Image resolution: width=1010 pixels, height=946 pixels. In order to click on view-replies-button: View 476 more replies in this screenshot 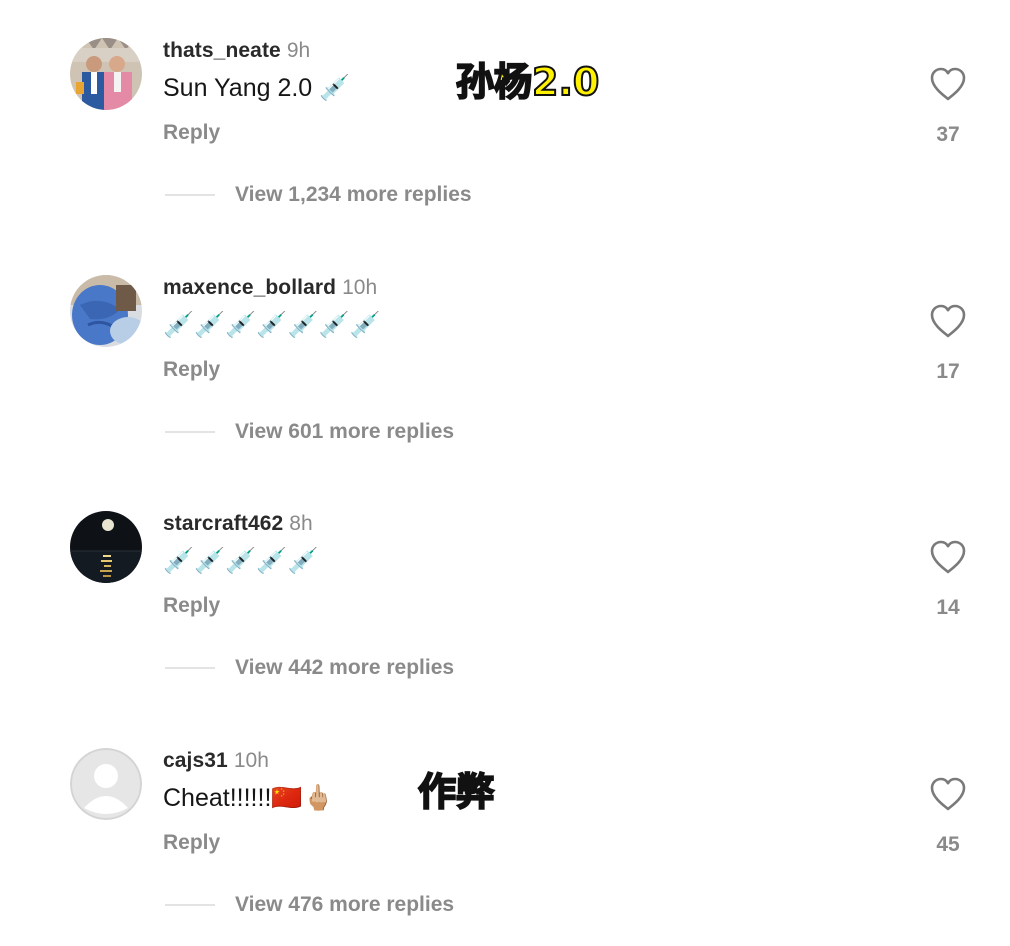, I will do `click(344, 905)`.